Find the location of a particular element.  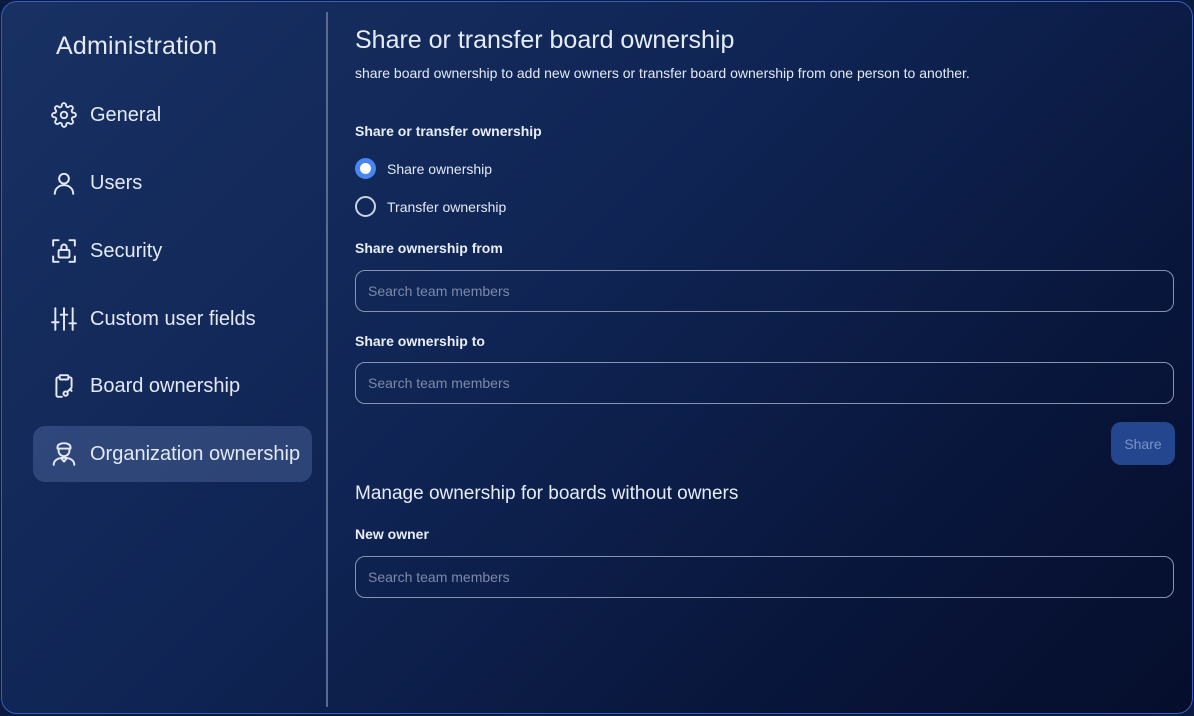

share-to-search-input is located at coordinates (764, 383).